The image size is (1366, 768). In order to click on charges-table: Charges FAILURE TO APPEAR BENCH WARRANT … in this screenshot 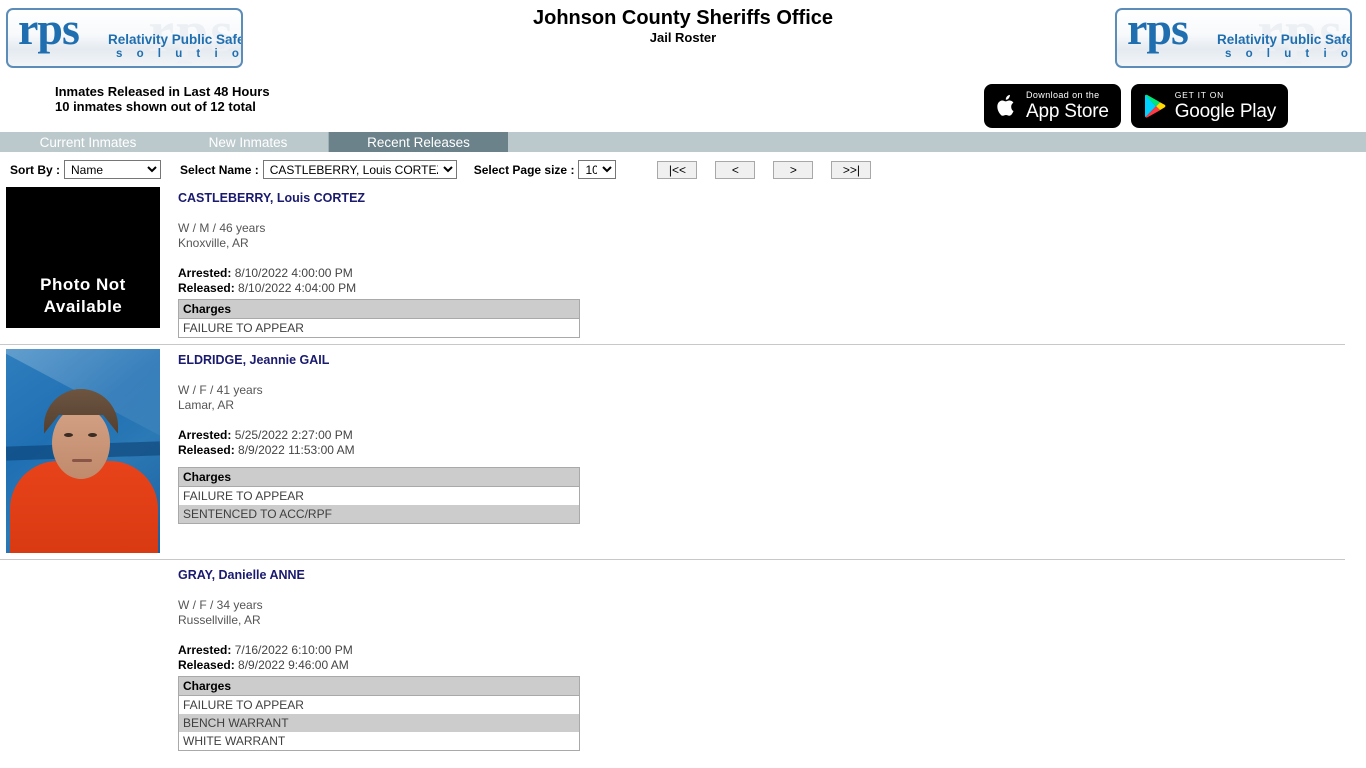, I will do `click(379, 713)`.